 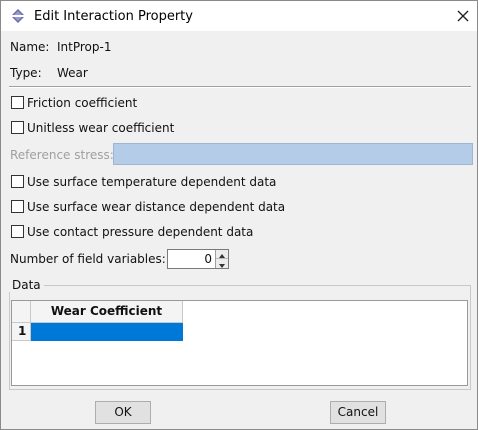 What do you see at coordinates (26, 73) in the screenshot?
I see `type-label: Type:` at bounding box center [26, 73].